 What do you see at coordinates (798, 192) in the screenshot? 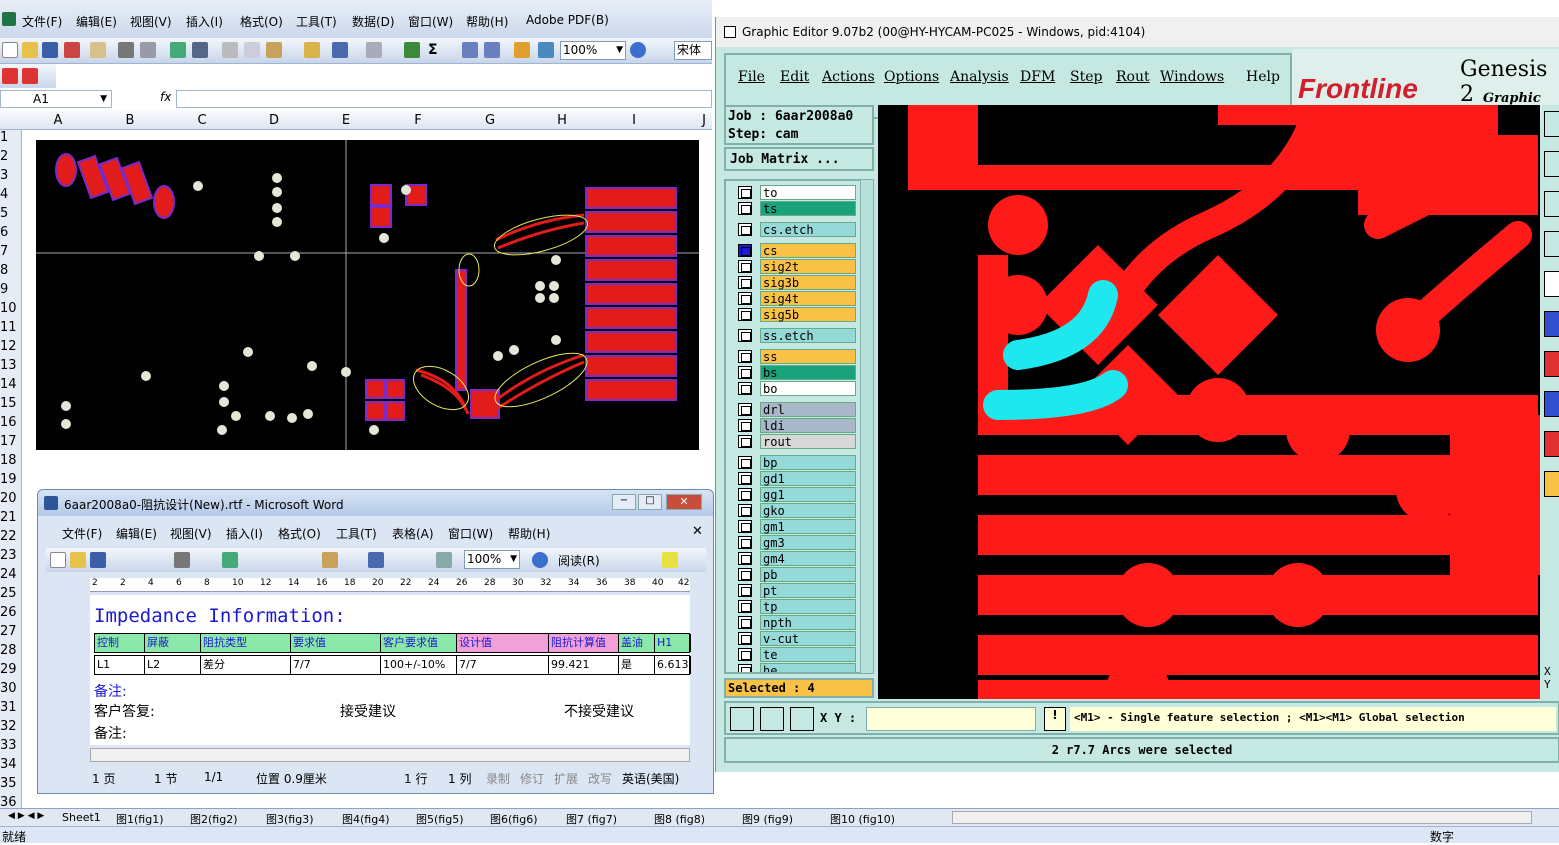
I see `layer-row: to` at bounding box center [798, 192].